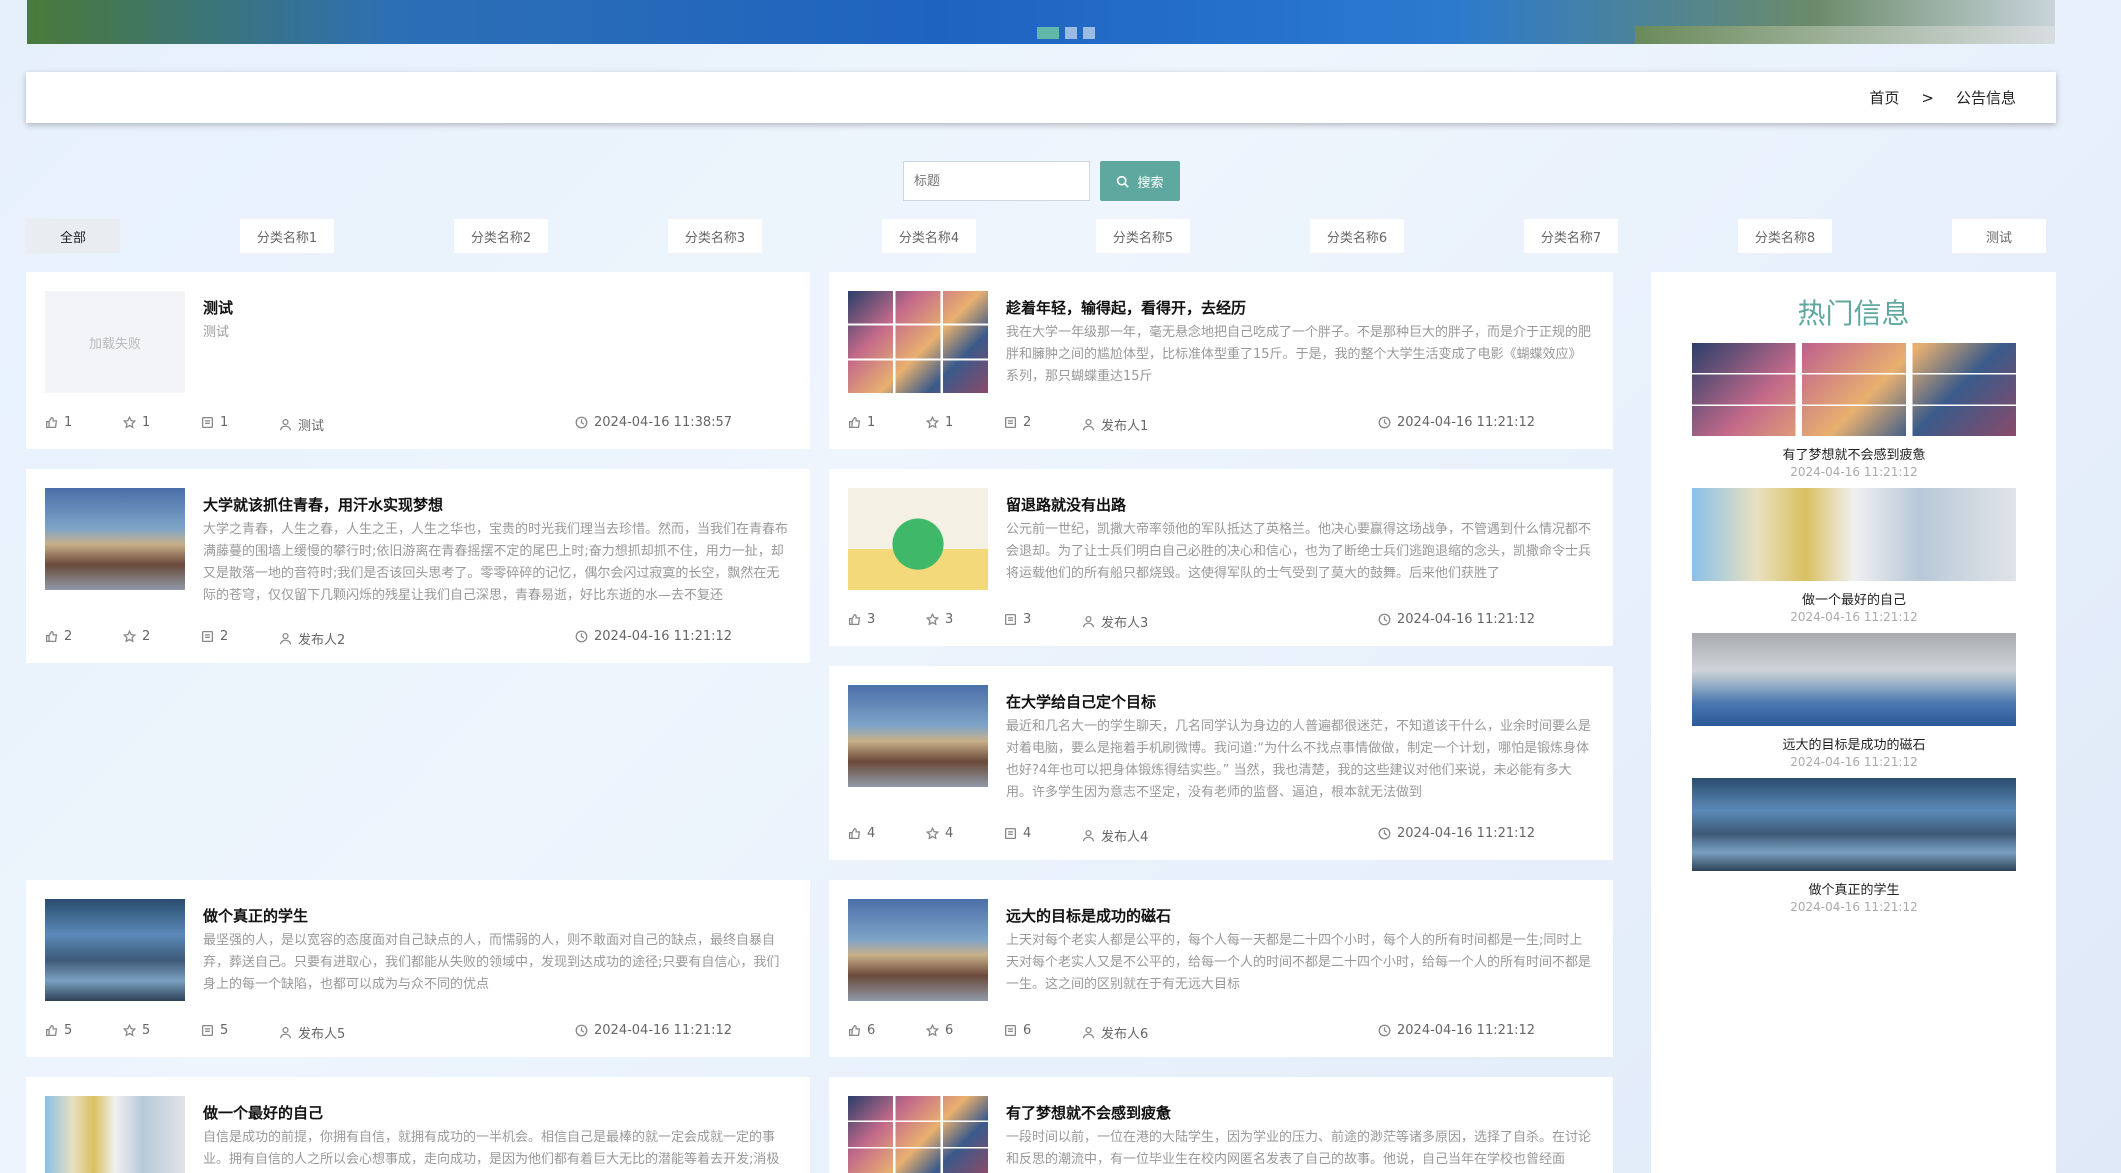 This screenshot has height=1173, width=2121. What do you see at coordinates (1845, 35) in the screenshot?
I see `banner-image-detail` at bounding box center [1845, 35].